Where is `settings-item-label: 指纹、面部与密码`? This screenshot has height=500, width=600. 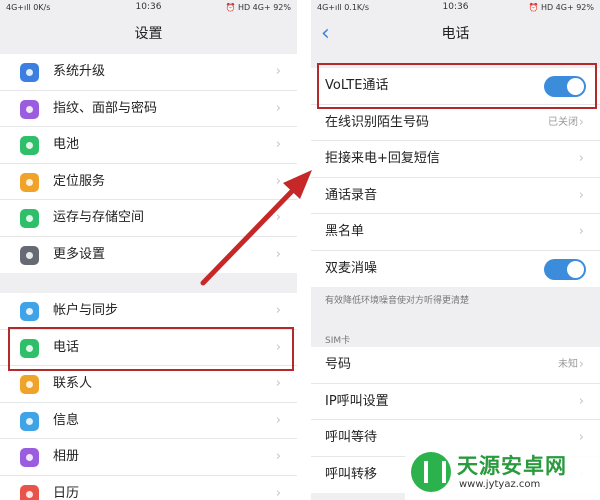 settings-item-label: 指纹、面部与密码 is located at coordinates (105, 108).